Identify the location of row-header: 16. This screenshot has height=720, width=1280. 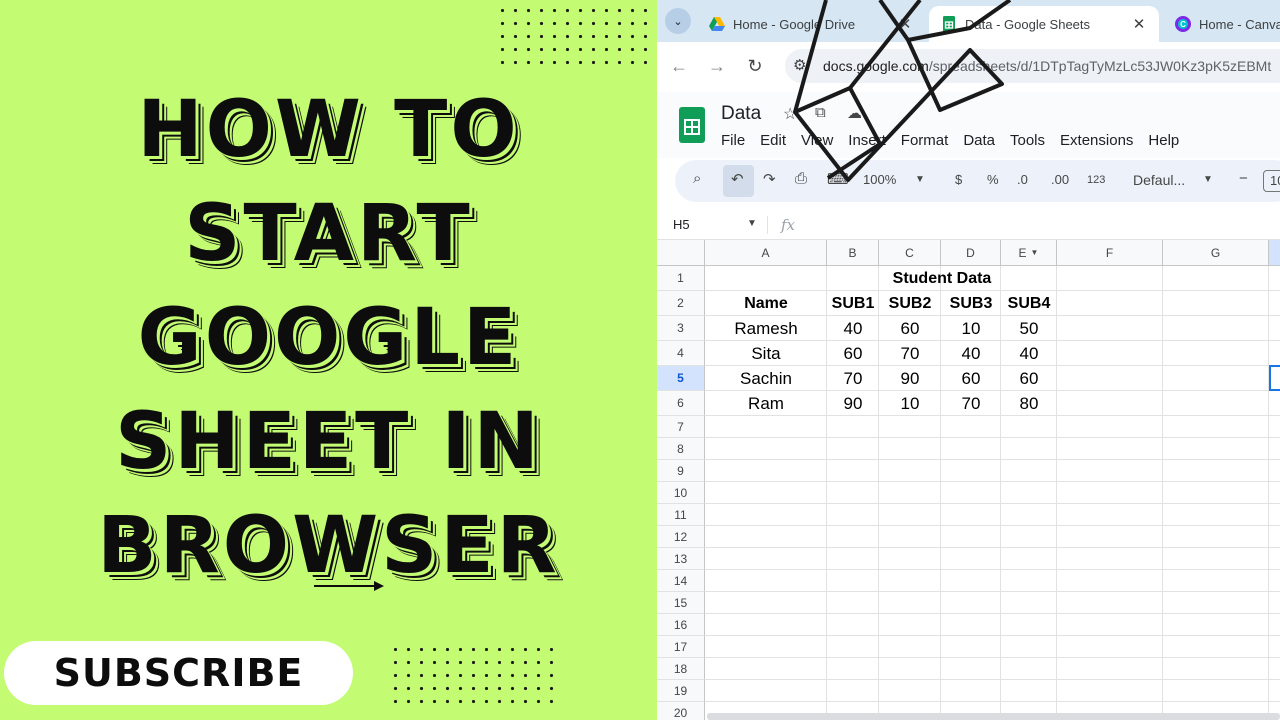
(681, 625).